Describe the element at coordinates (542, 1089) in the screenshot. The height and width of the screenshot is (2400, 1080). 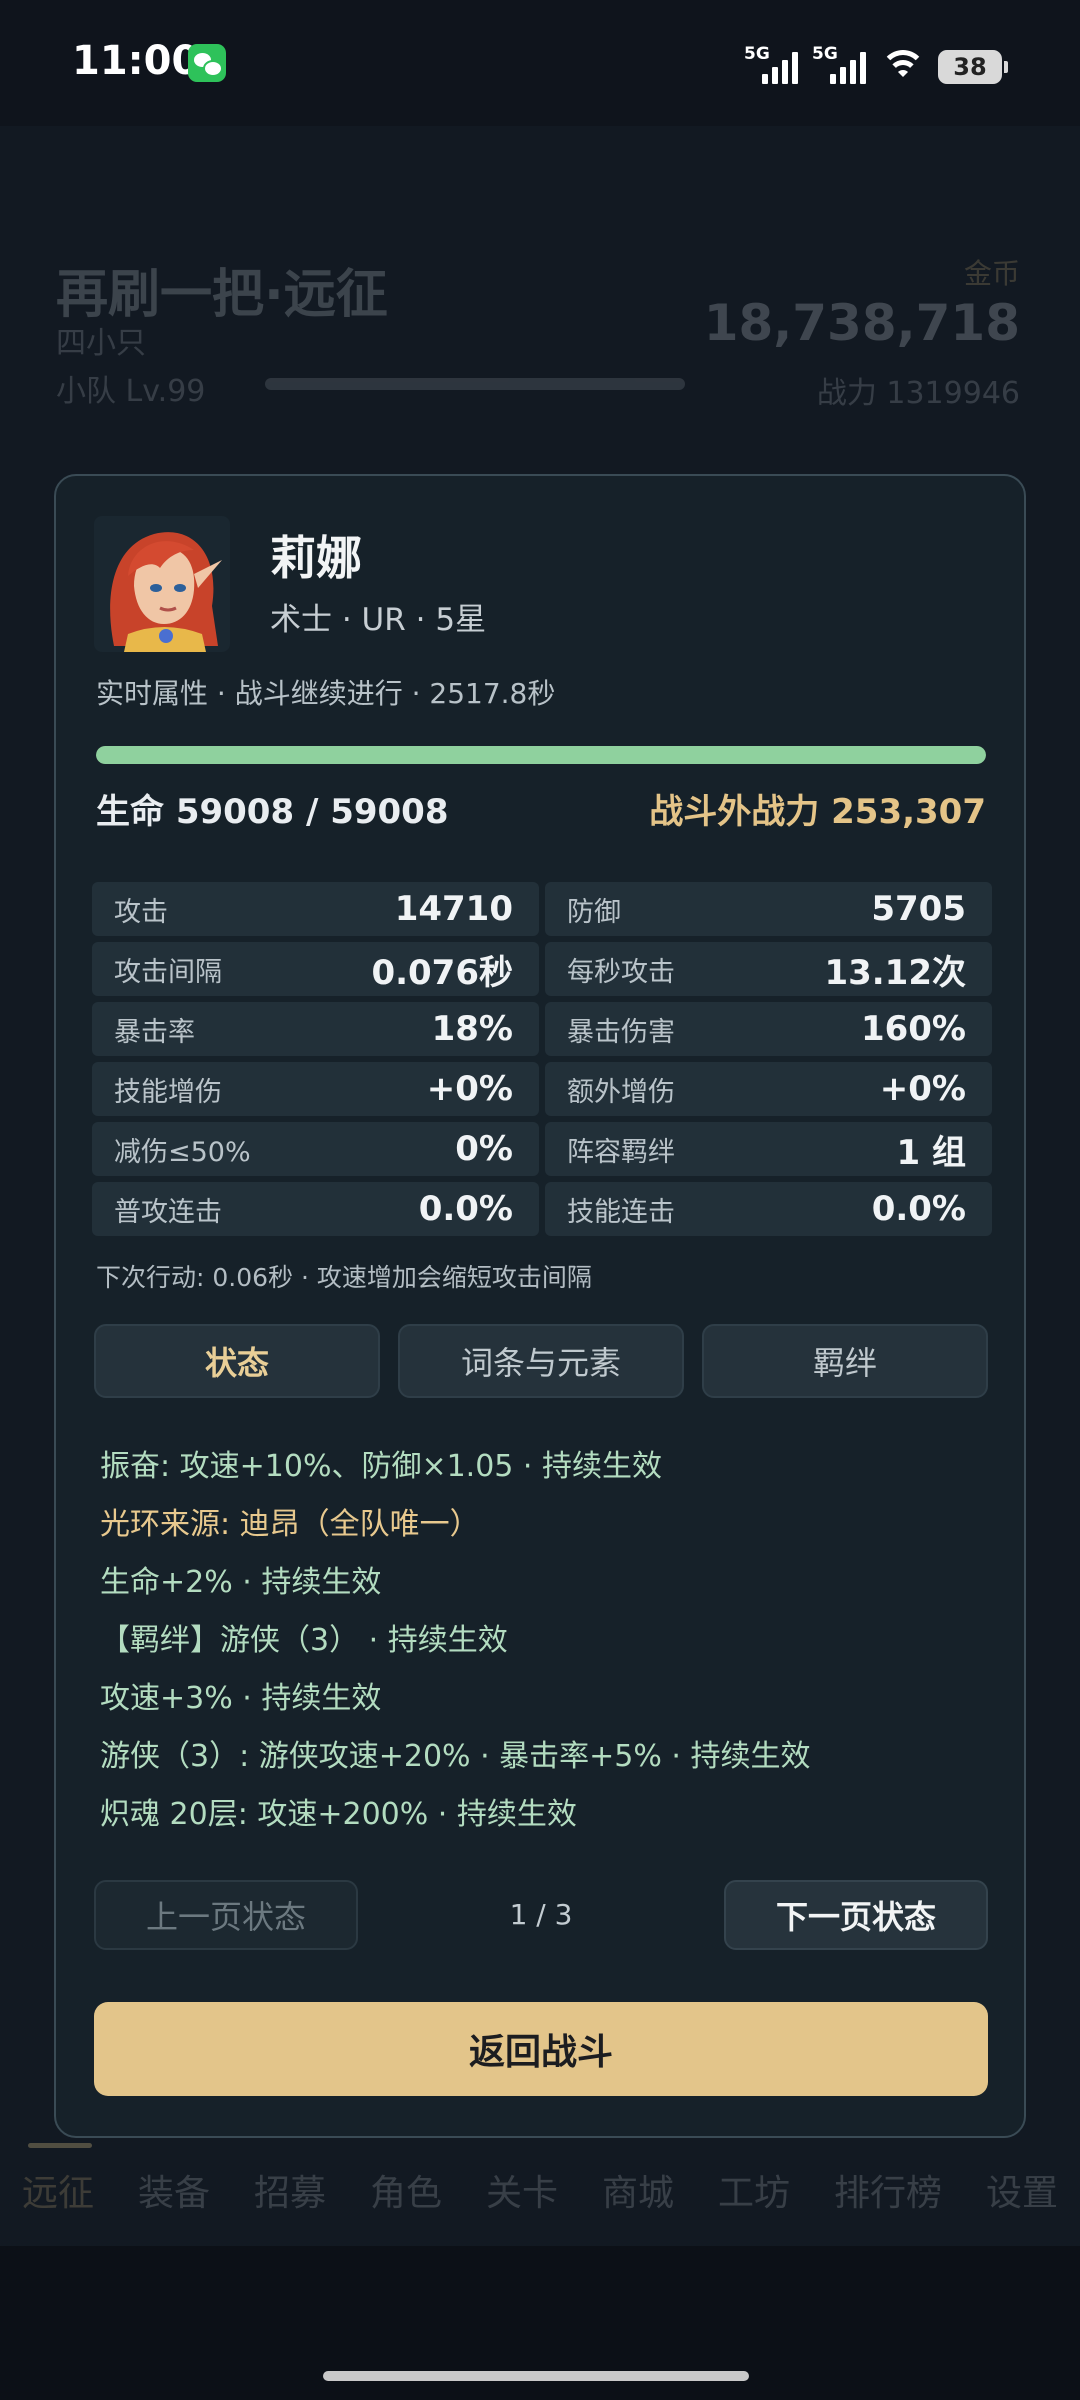
I see `stats-row: 技能增伤 +0% 额外增伤 +0%` at that location.